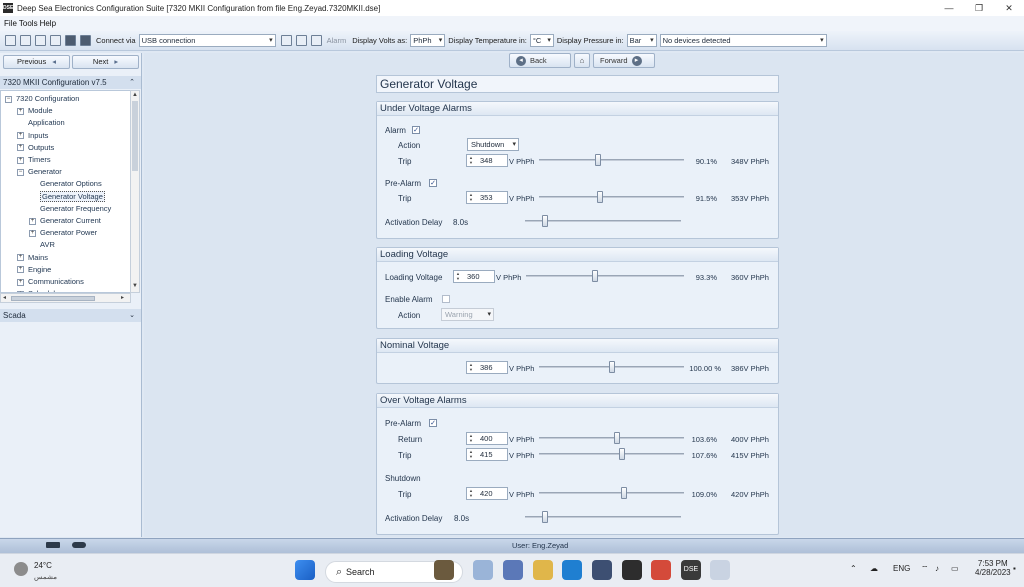 This screenshot has height=587, width=1024. What do you see at coordinates (487, 438) in the screenshot?
I see `ov-return-spinner: ▲ ▼ 400` at bounding box center [487, 438].